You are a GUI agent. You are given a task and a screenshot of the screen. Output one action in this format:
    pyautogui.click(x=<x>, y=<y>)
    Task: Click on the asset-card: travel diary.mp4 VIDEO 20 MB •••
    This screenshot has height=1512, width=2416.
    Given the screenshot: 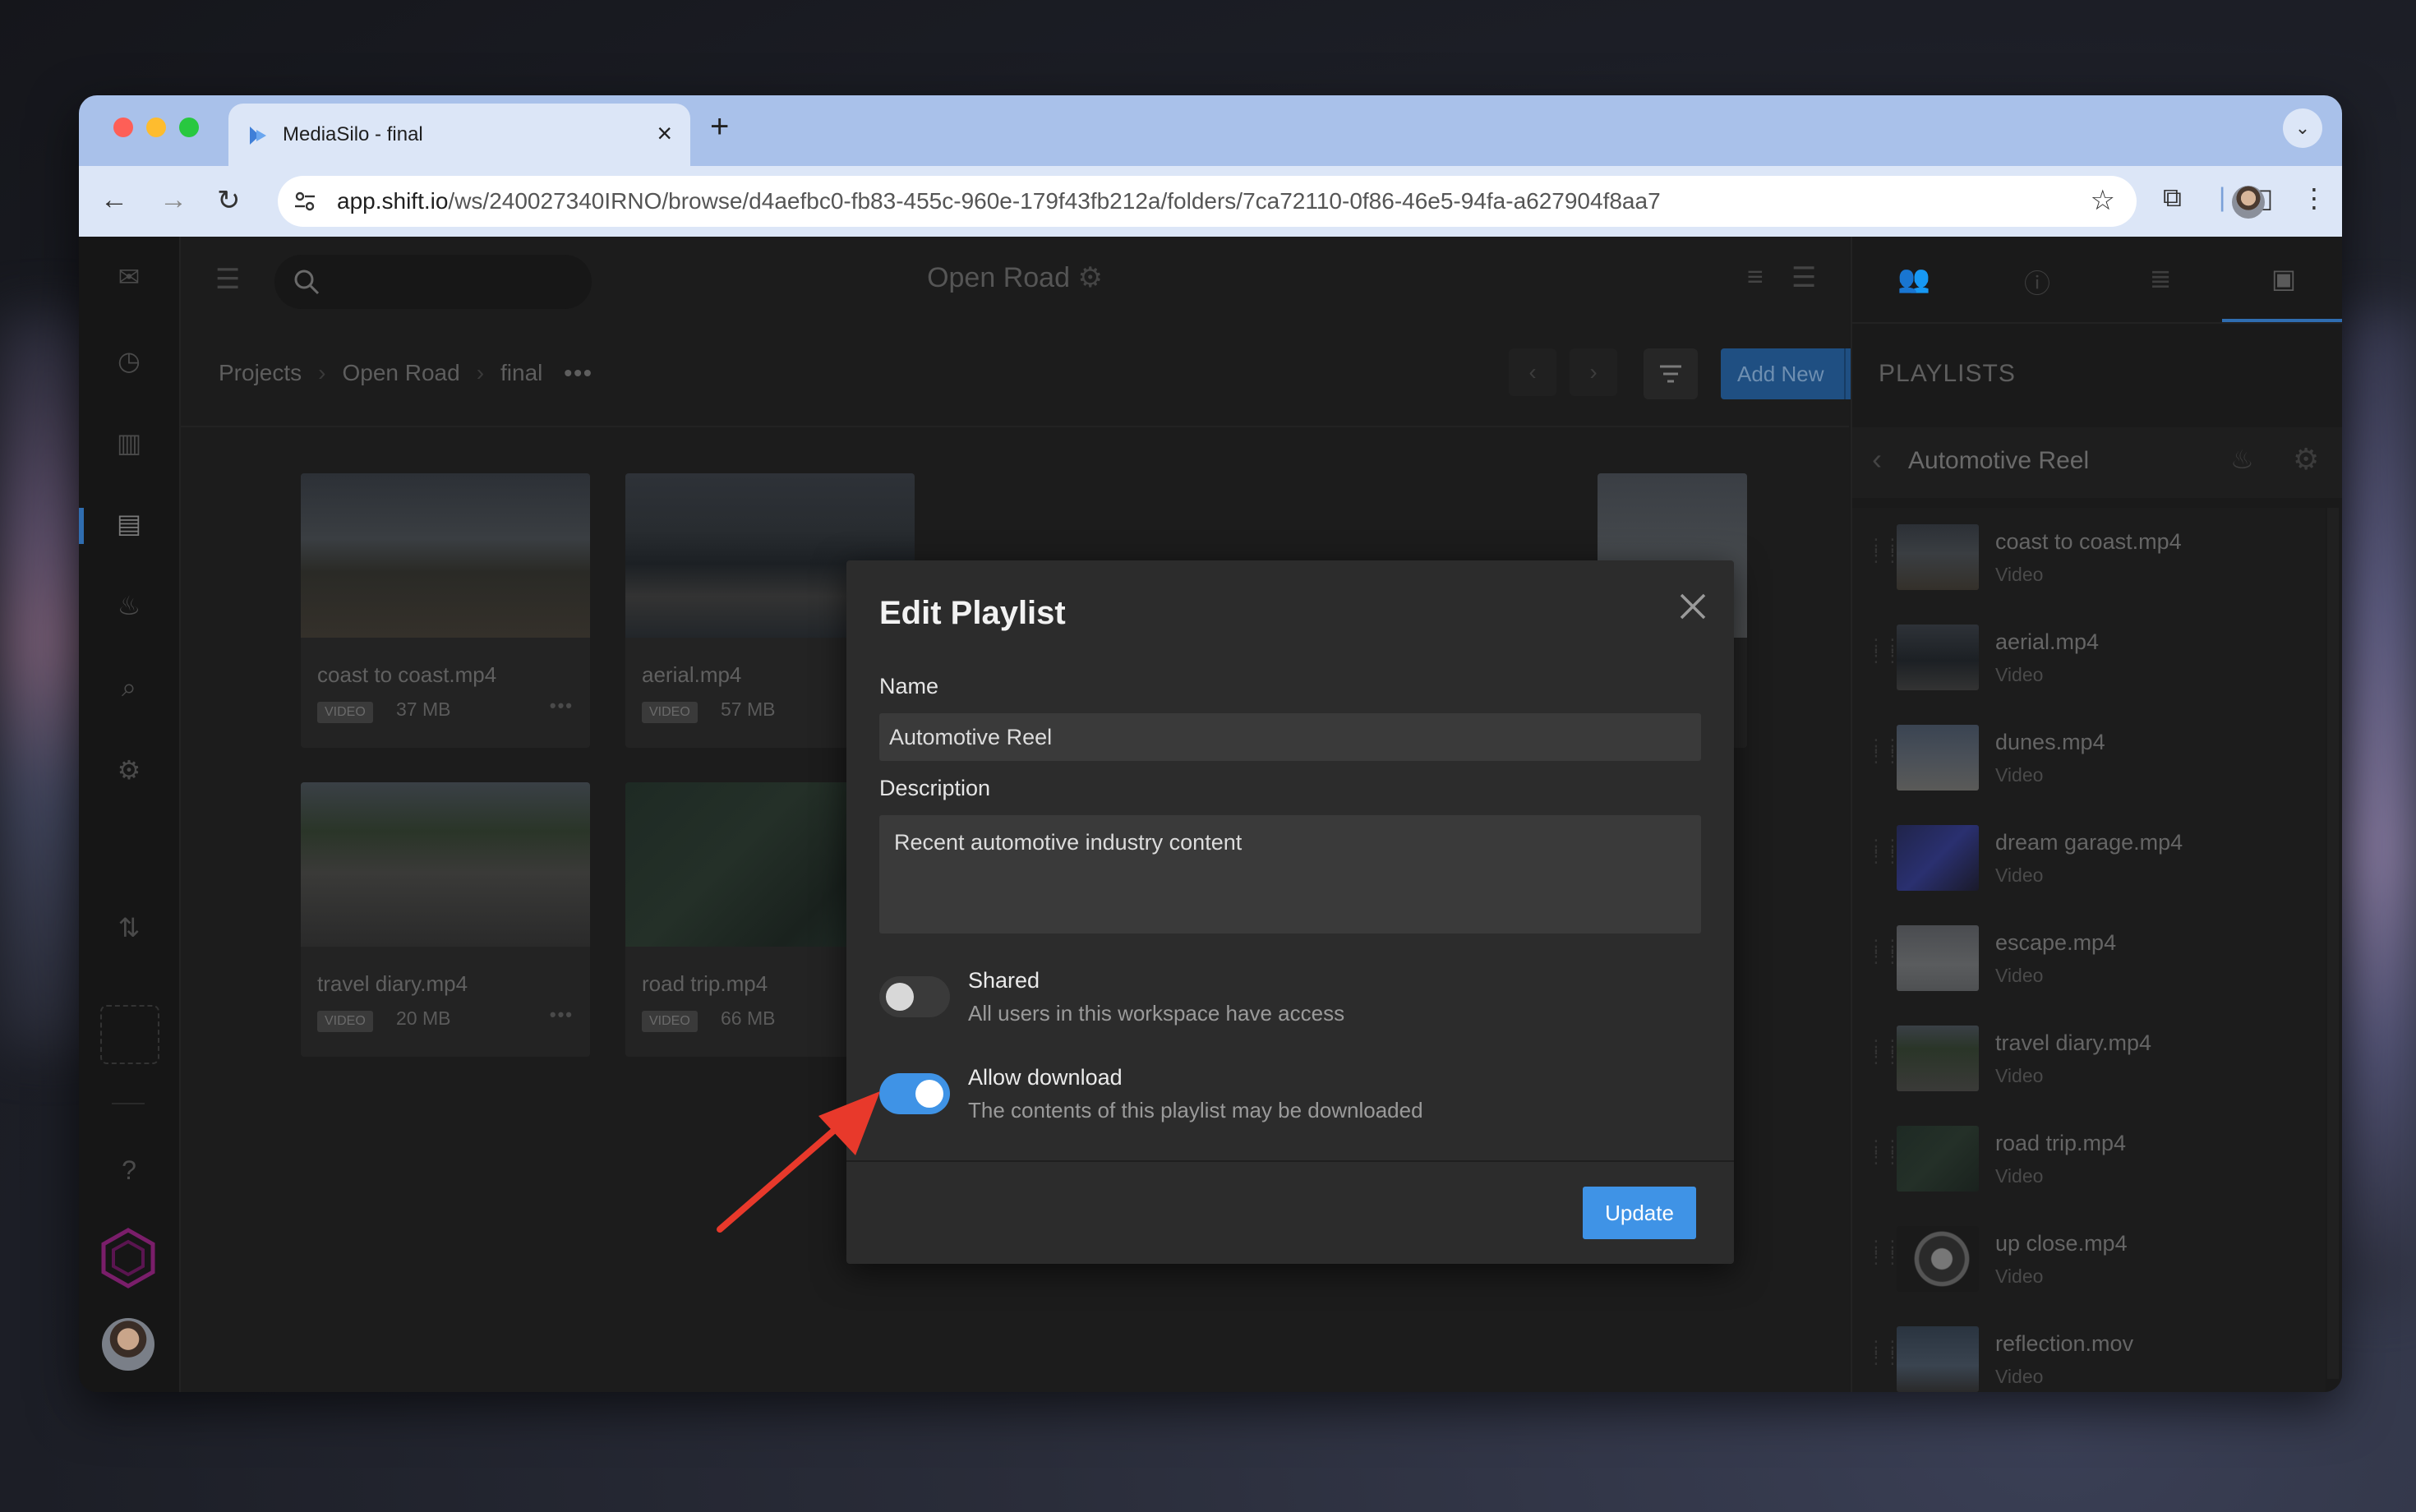 What is the action you would take?
    pyautogui.click(x=446, y=919)
    